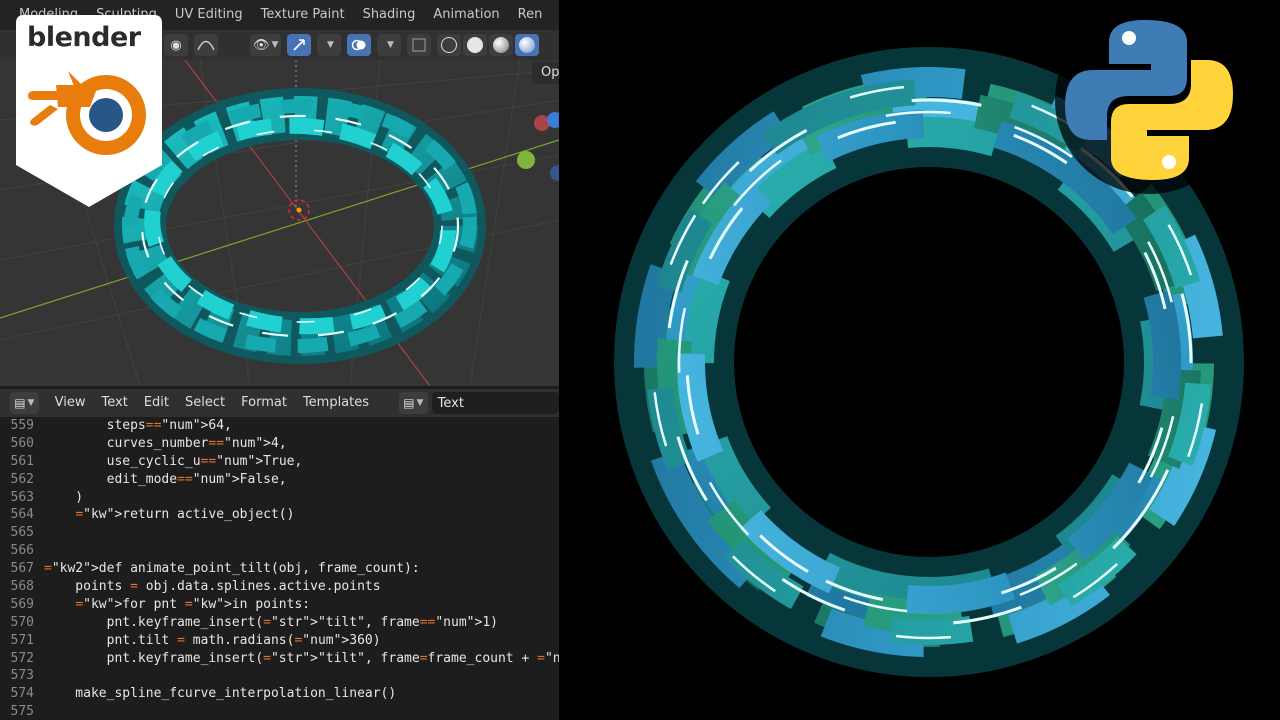 The height and width of the screenshot is (720, 1280). Describe the element at coordinates (22, 587) in the screenshot. I see `line-number: 568` at that location.